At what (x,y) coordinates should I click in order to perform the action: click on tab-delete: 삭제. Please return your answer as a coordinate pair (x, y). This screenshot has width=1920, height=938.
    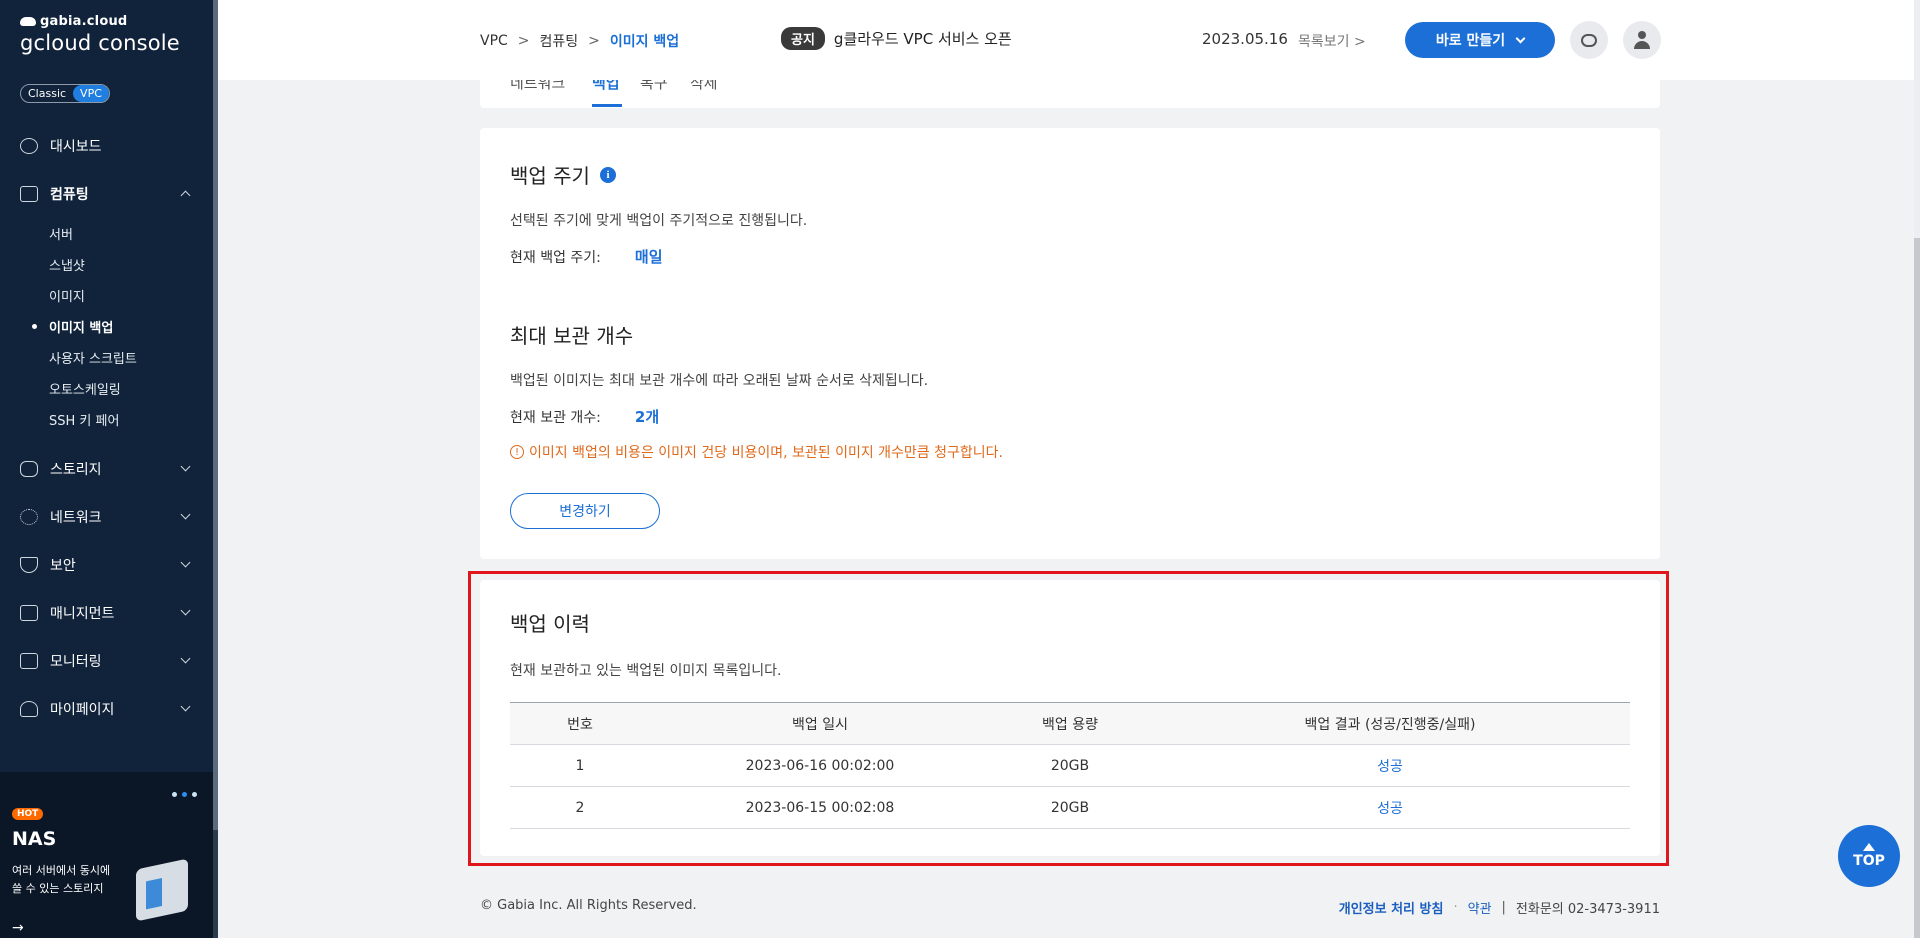
    Looking at the image, I should click on (704, 86).